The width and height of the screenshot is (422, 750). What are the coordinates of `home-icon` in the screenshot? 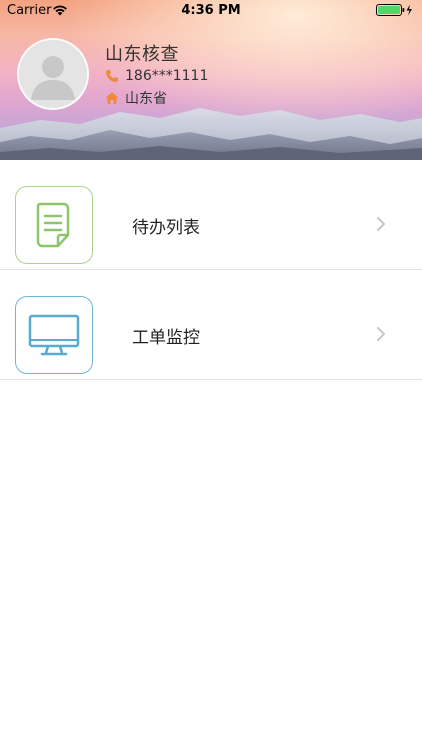 It's located at (112, 98).